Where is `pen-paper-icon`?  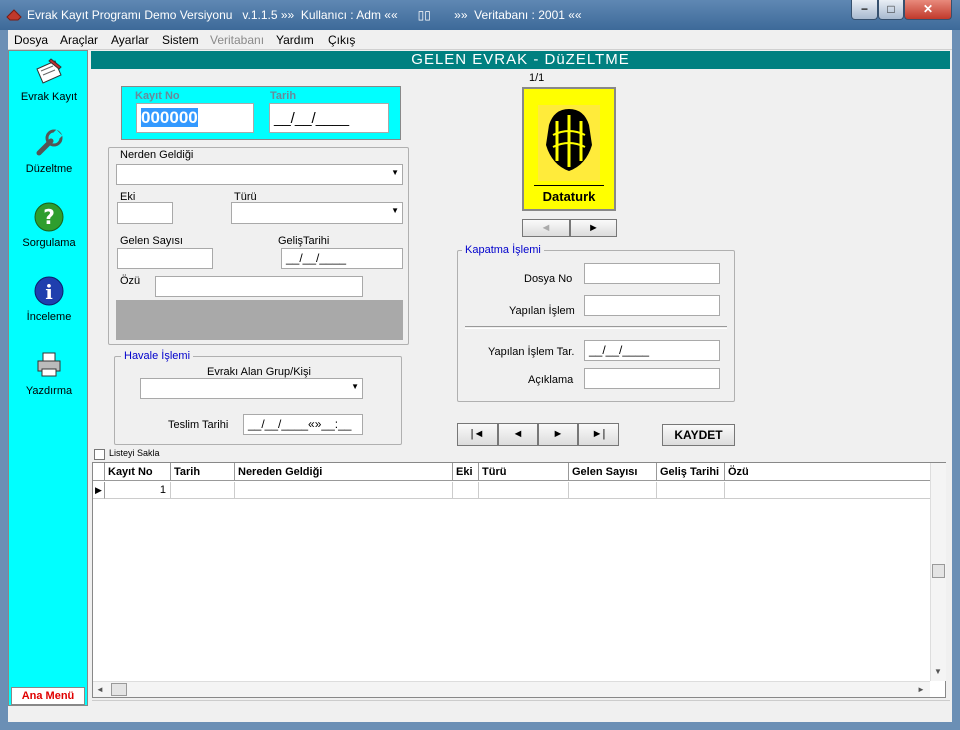
pen-paper-icon is located at coordinates (49, 71).